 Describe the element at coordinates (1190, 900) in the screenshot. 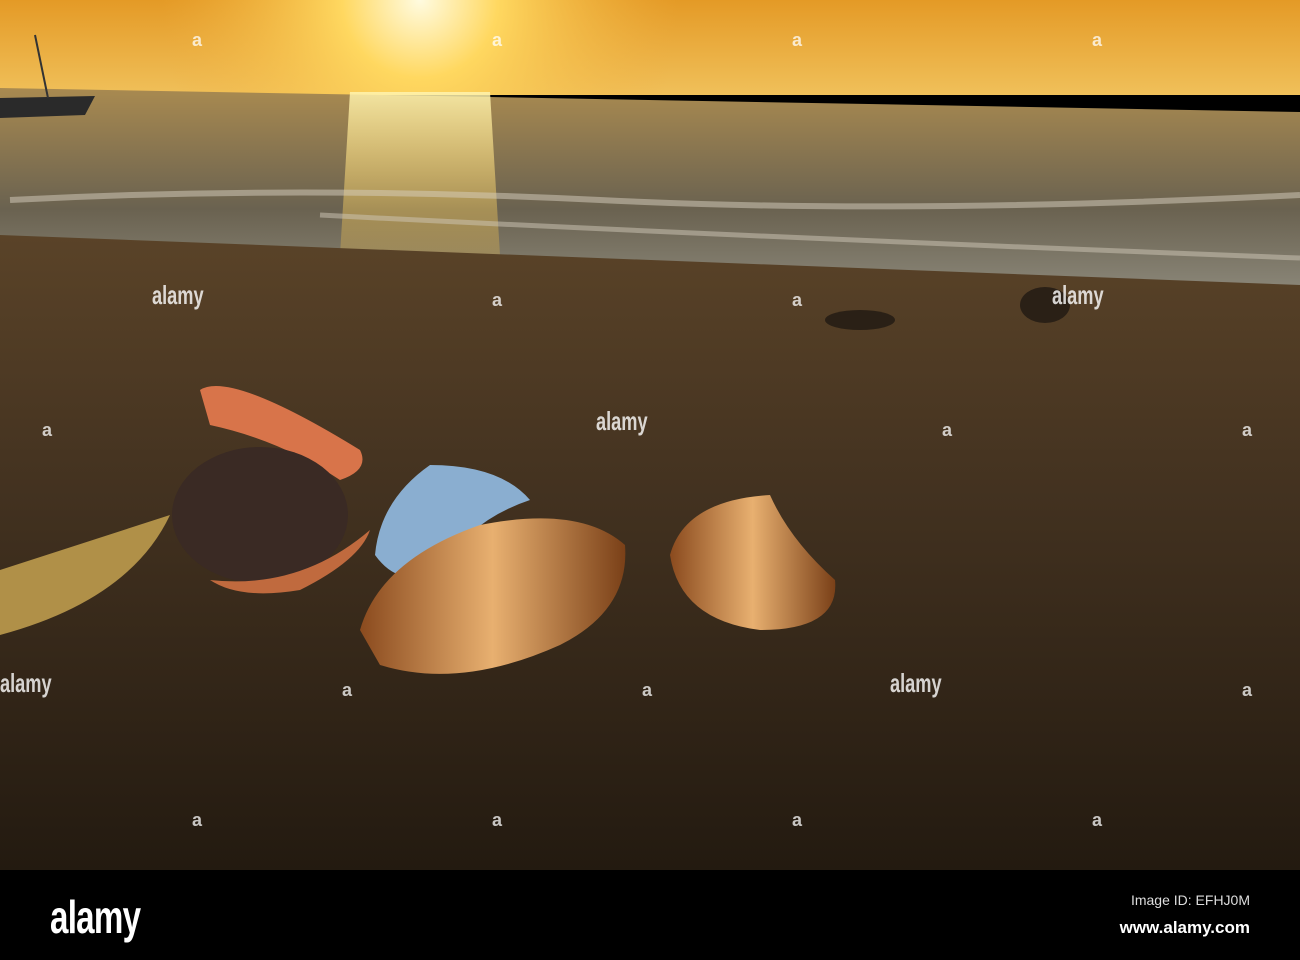

I see `image-id: Image ID: EFHJ0M` at that location.